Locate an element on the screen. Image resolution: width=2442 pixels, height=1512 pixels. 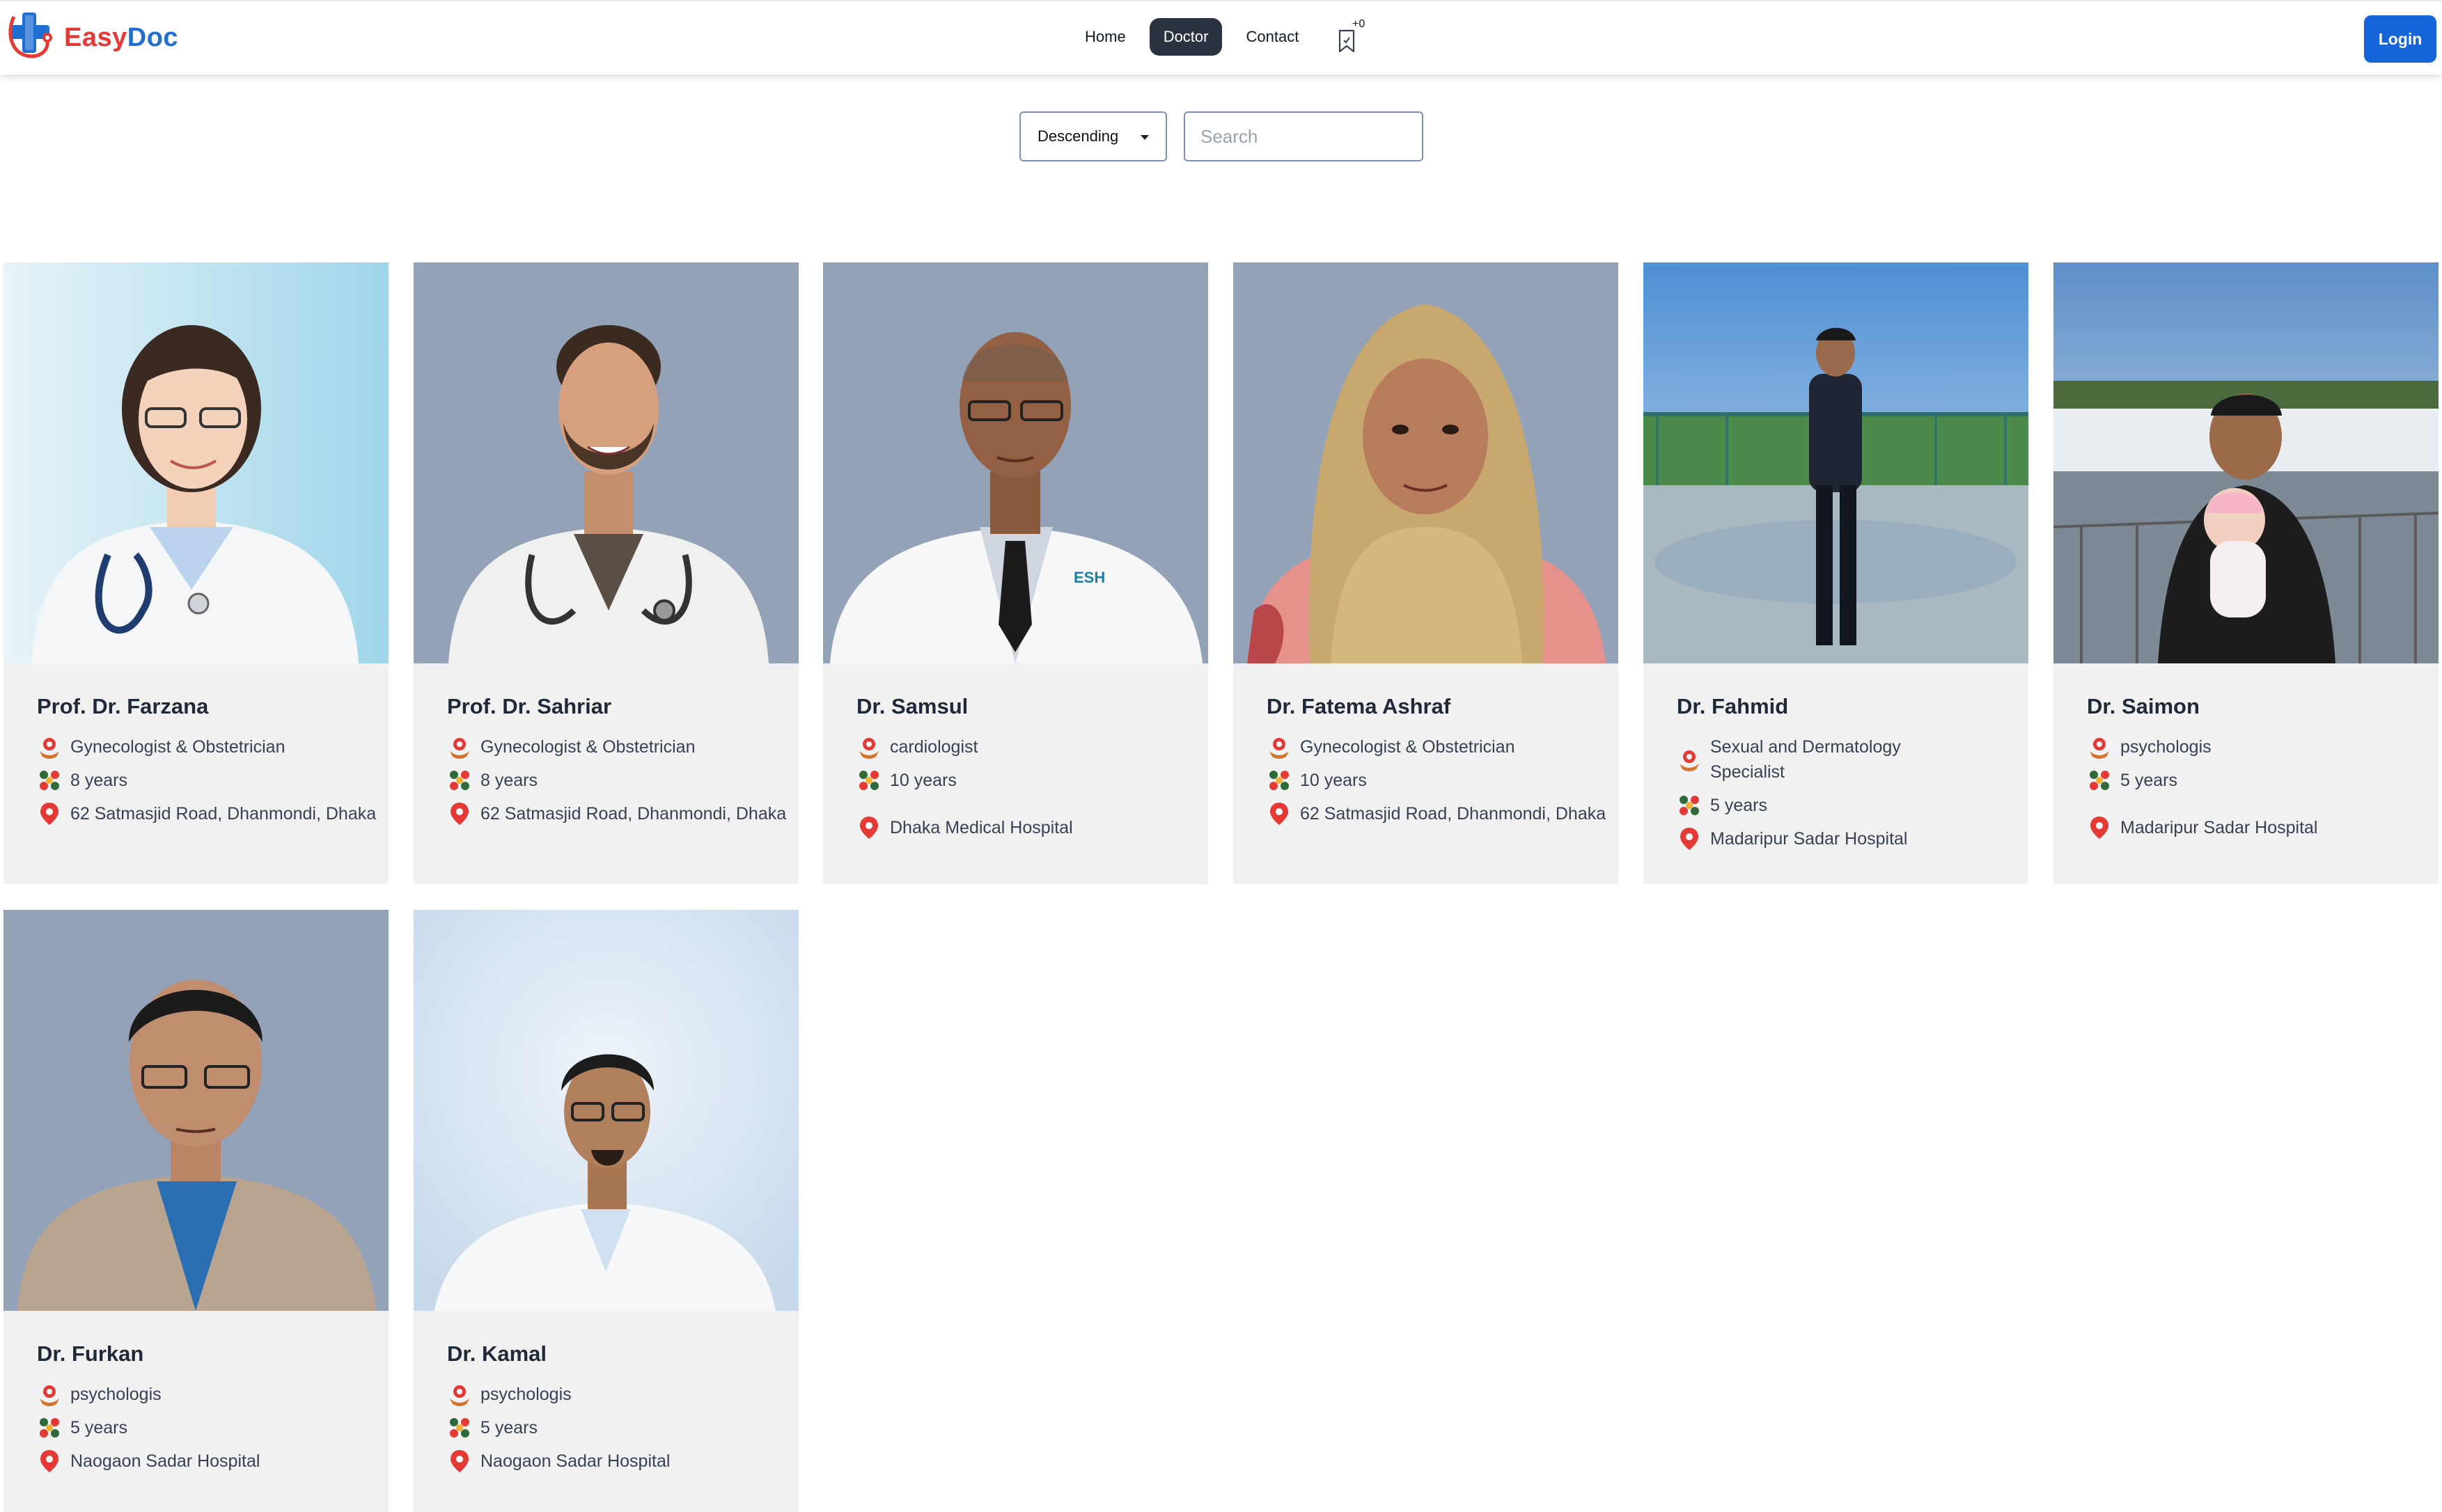
sort-order-select: Descending is located at coordinates (1093, 136).